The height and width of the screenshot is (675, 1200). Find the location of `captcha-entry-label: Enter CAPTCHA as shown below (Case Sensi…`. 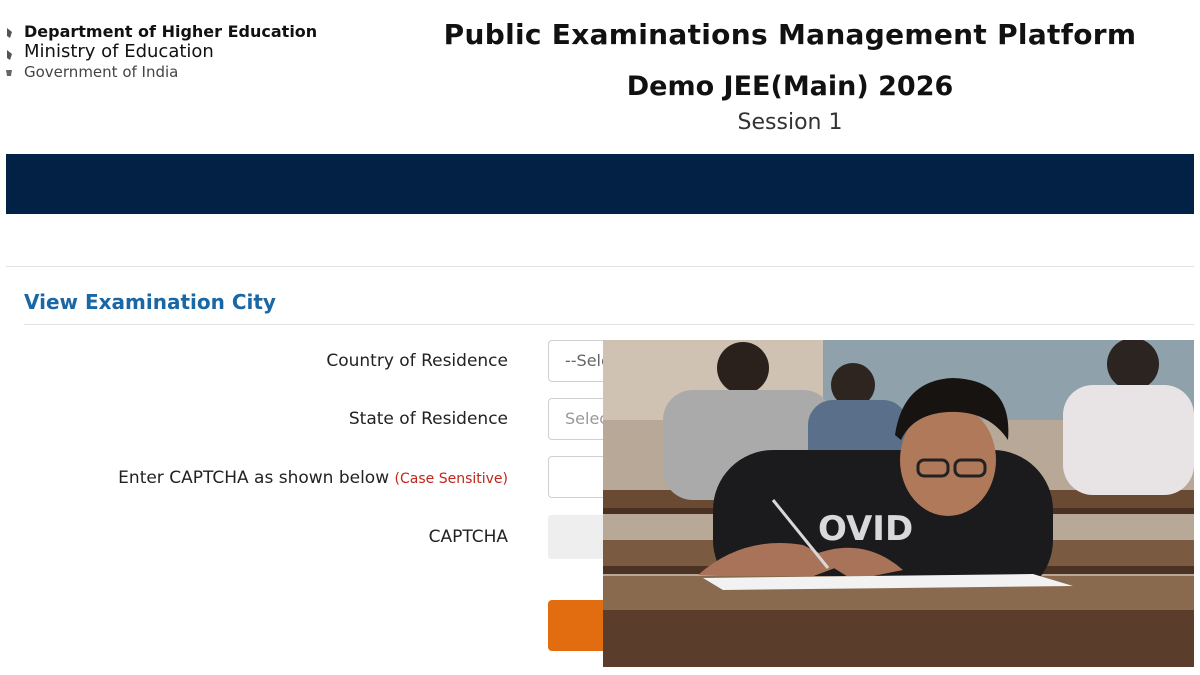

captcha-entry-label: Enter CAPTCHA as shown below (Case Sensi… is located at coordinates (313, 478).